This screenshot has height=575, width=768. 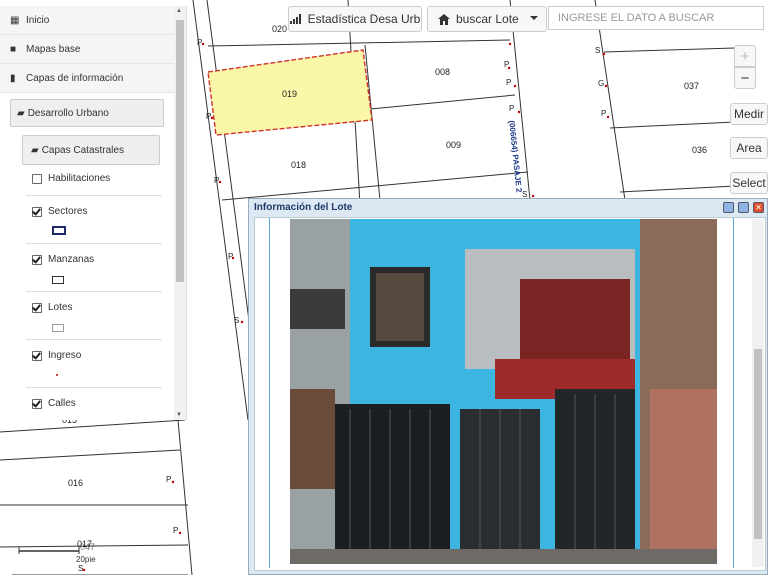 What do you see at coordinates (71, 259) in the screenshot?
I see `layer-label: Manzanas` at bounding box center [71, 259].